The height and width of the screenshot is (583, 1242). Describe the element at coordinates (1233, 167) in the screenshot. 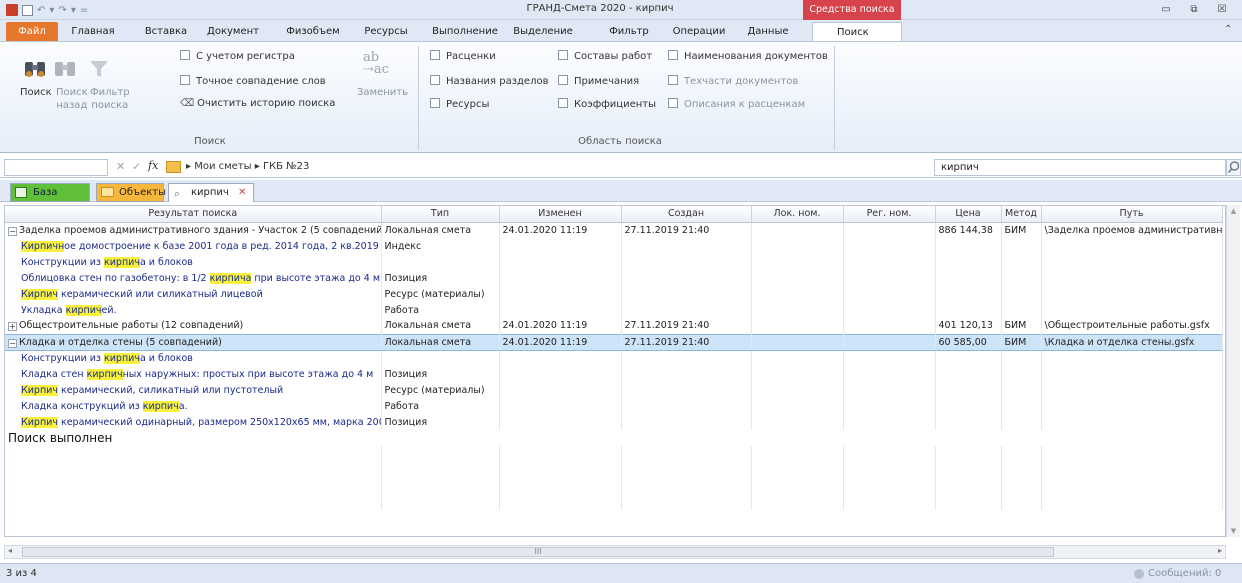

I see `search-go-icon` at that location.